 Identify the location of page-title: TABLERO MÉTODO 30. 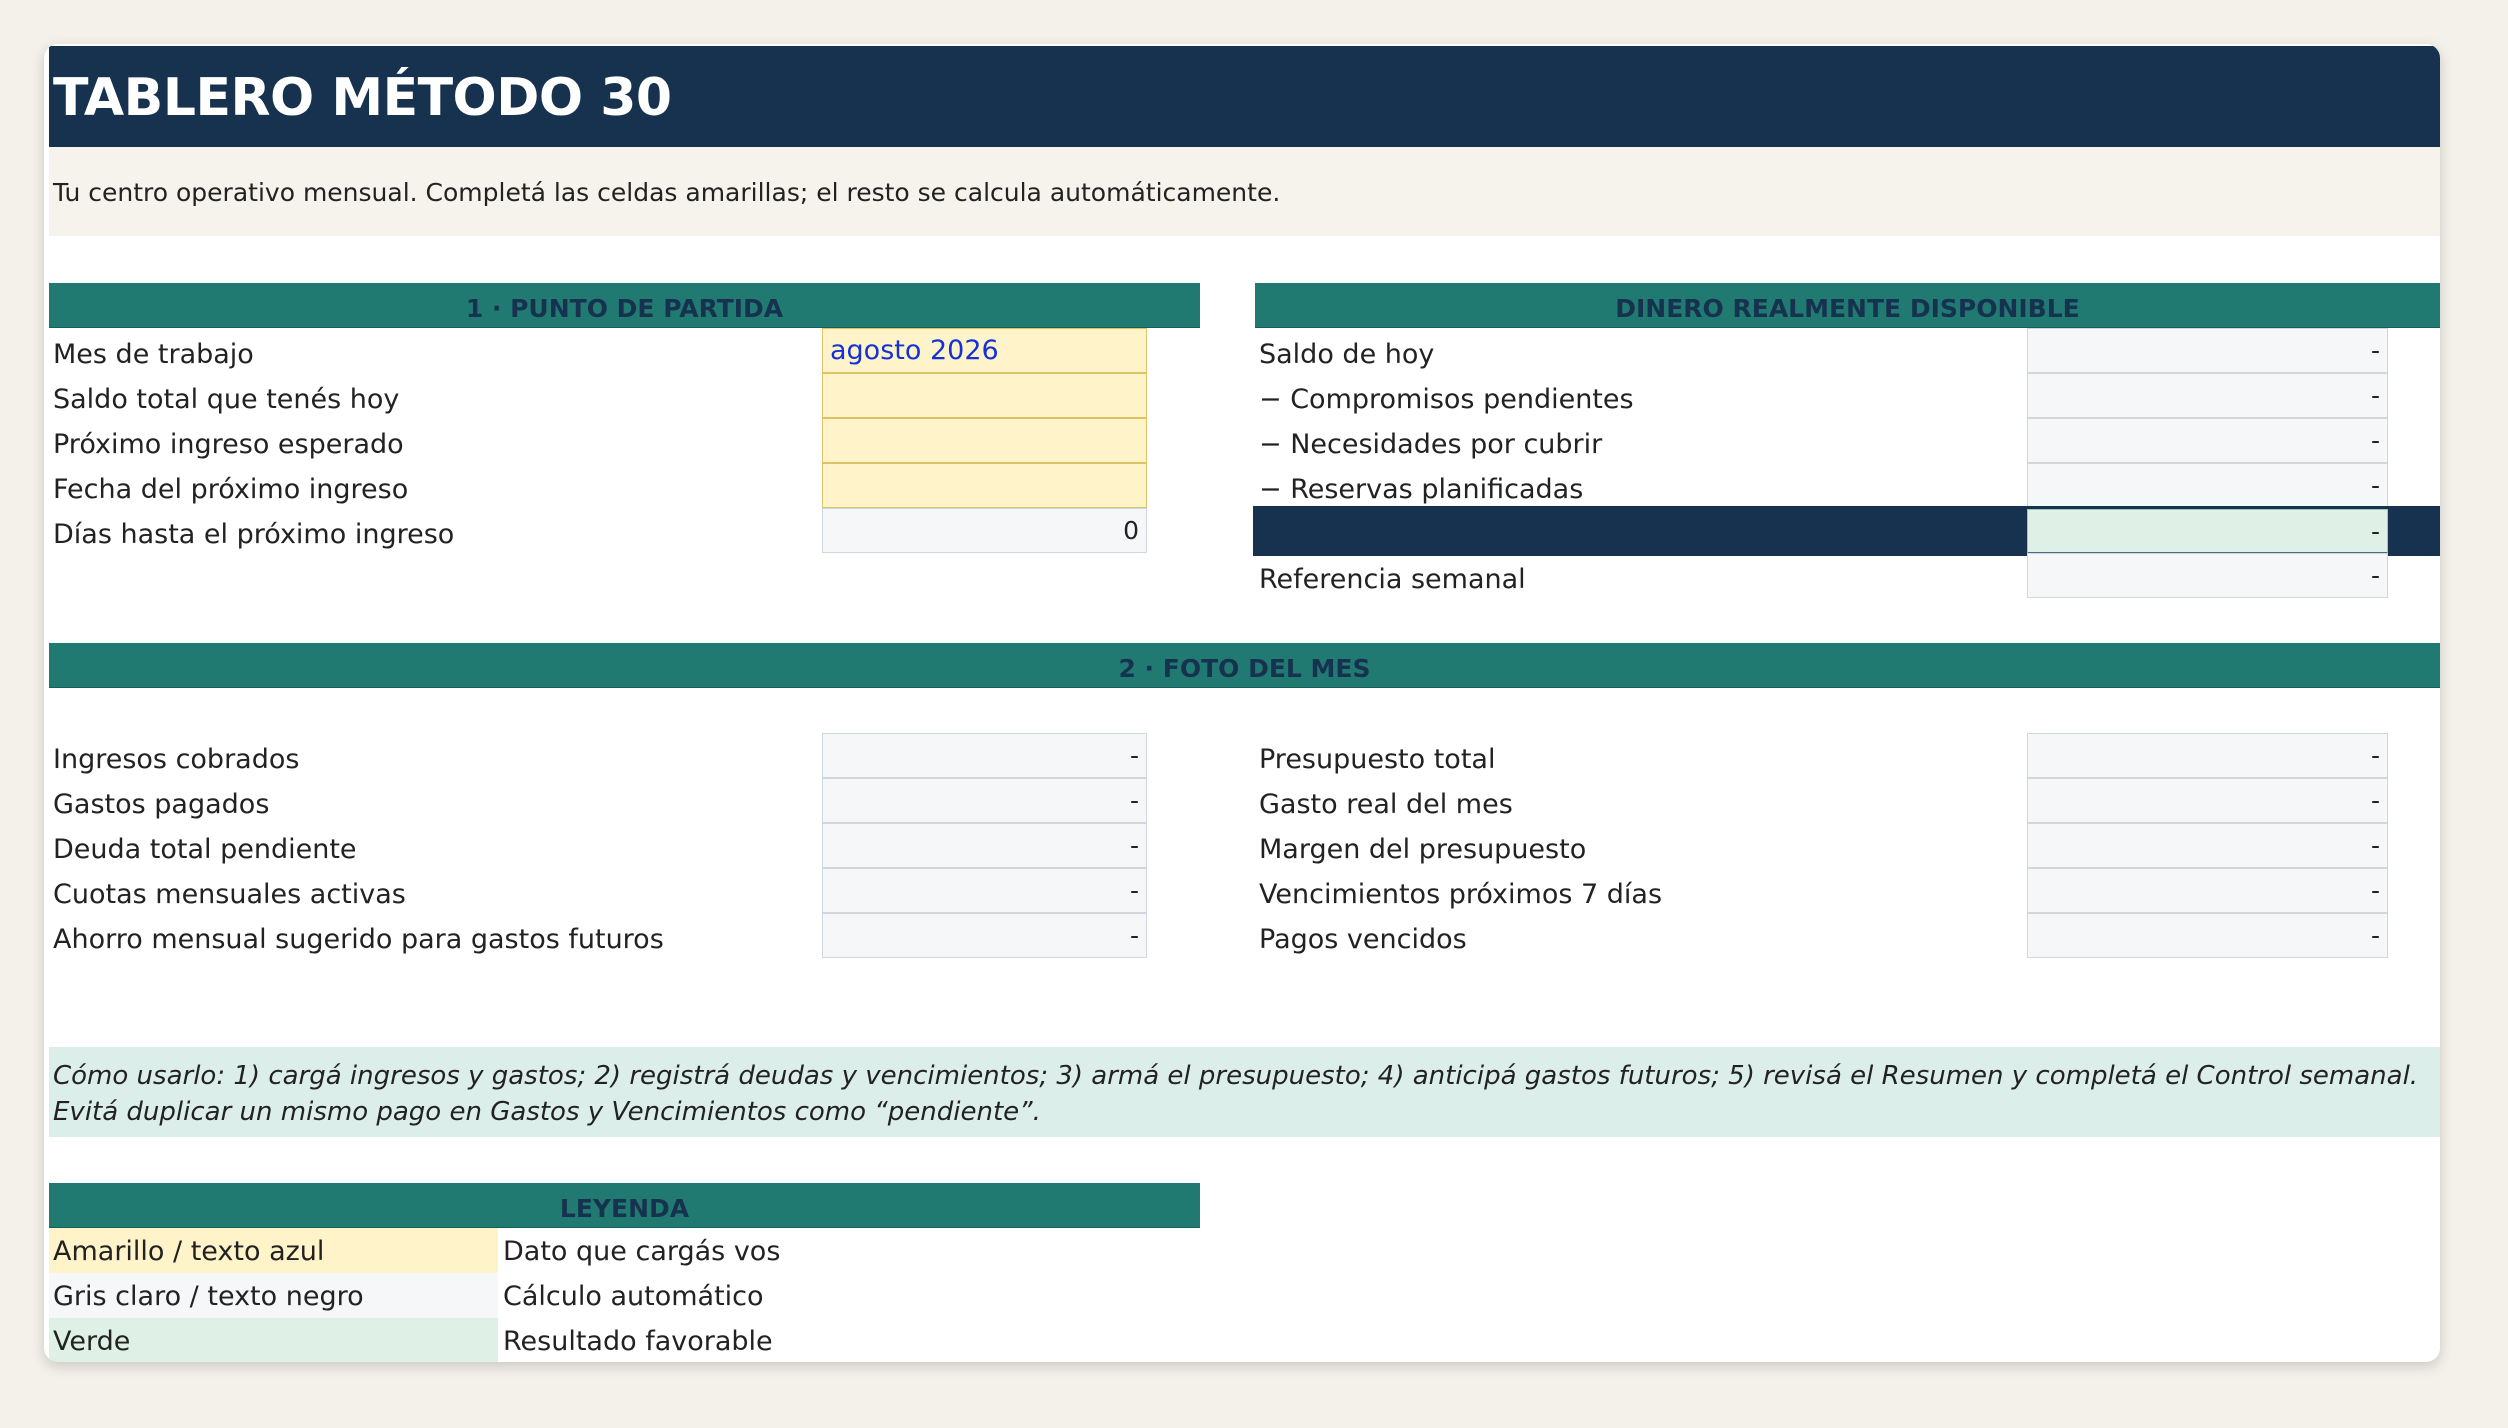
(362, 98).